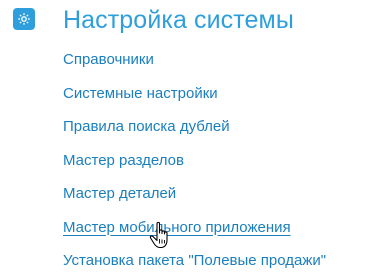 The height and width of the screenshot is (278, 377). I want to click on menu-item-duplicate-rules: Правила поиска дублей, so click(194, 127).